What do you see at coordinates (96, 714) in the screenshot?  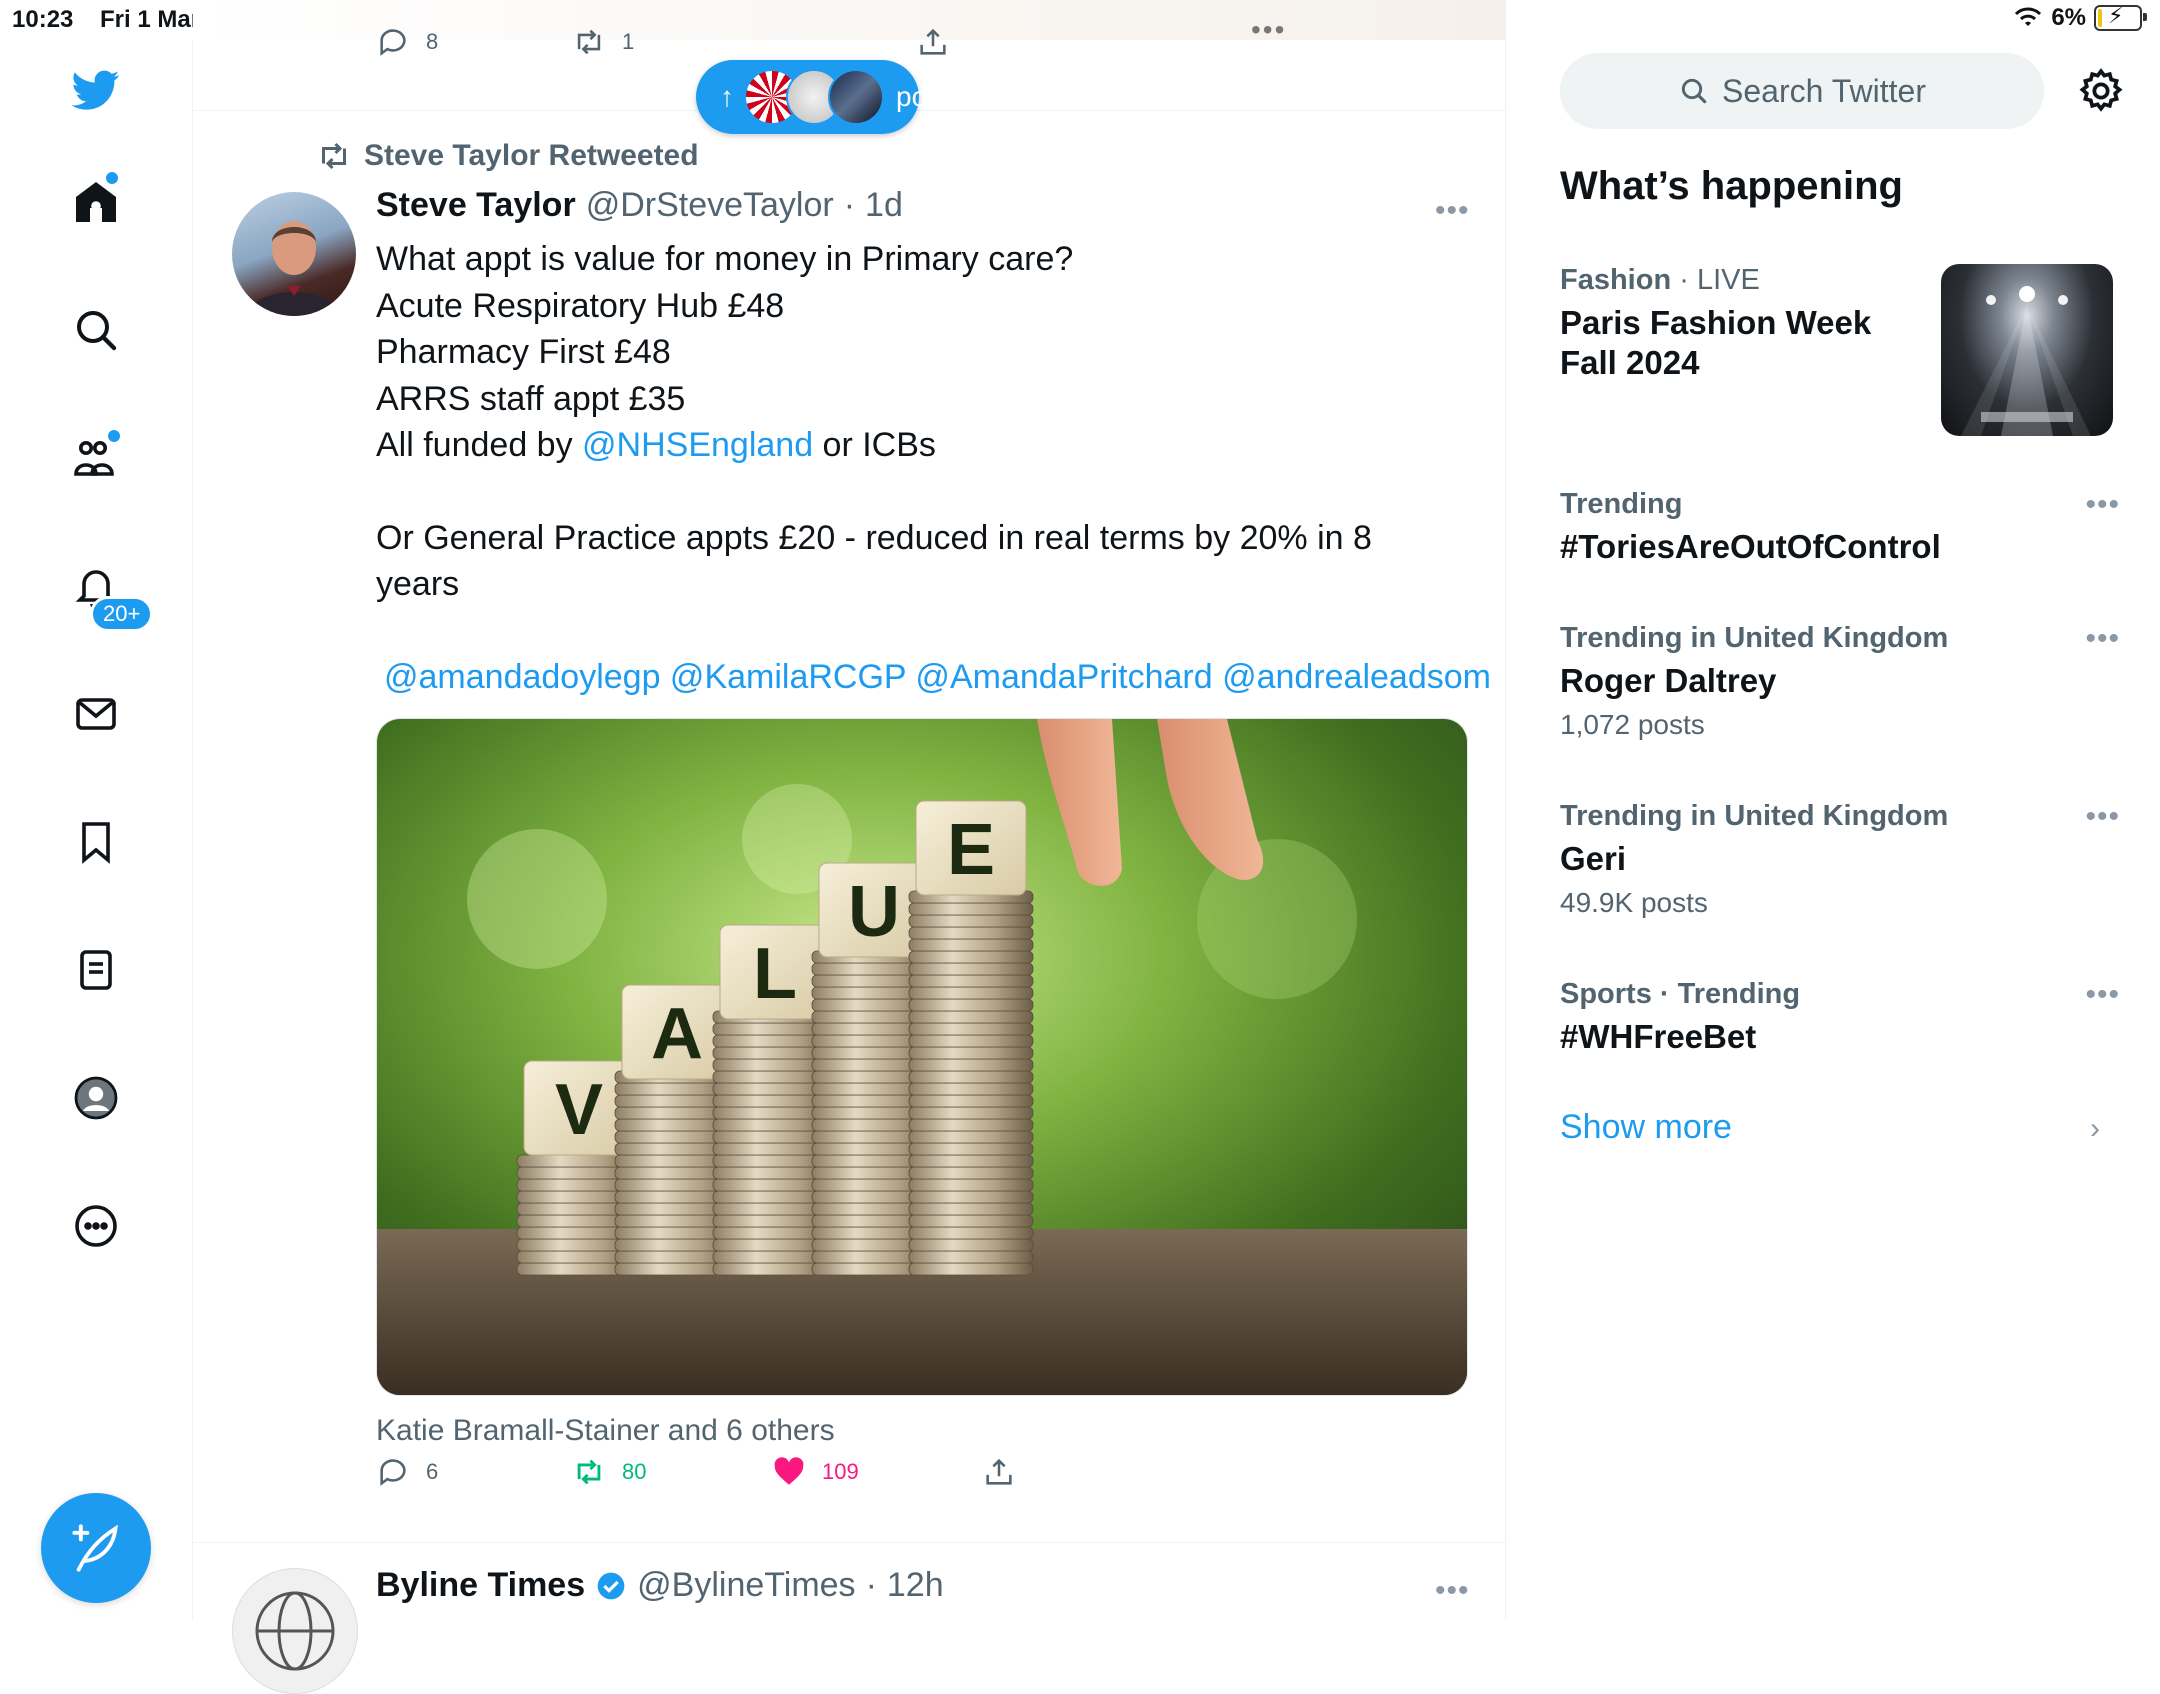 I see `messages-icon` at bounding box center [96, 714].